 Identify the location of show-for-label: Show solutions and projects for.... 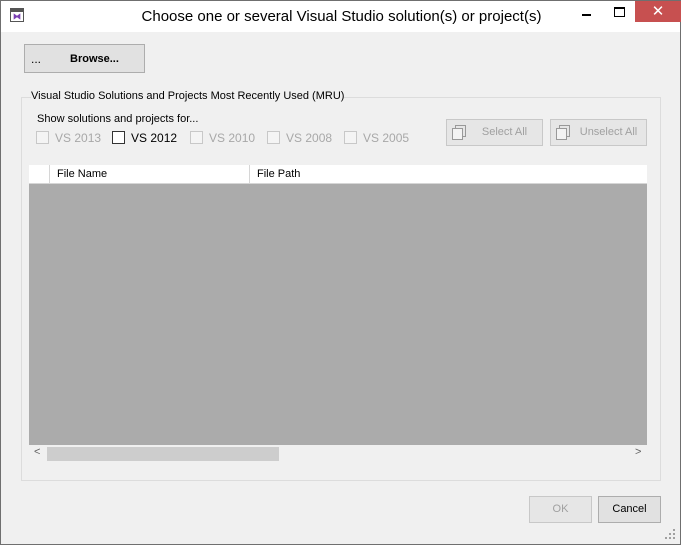
(118, 119).